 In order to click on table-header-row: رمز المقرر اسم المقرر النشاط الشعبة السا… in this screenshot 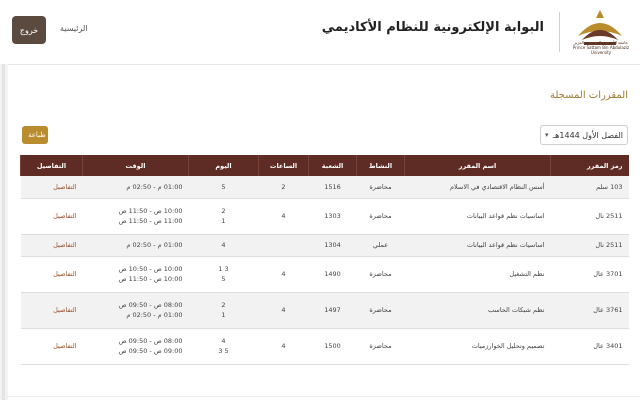, I will do `click(324, 165)`.